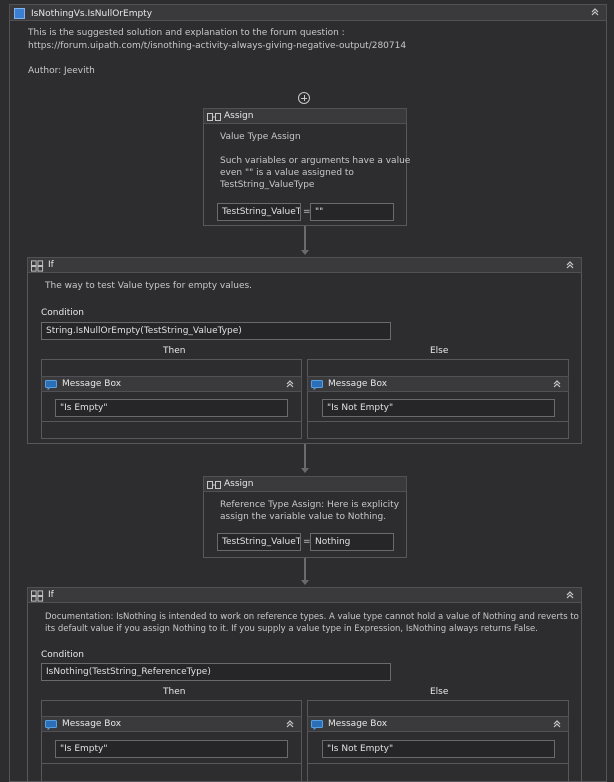 The image size is (614, 782). I want to click on assign-note: Reference Type Assign: Here is explicity, so click(310, 505).